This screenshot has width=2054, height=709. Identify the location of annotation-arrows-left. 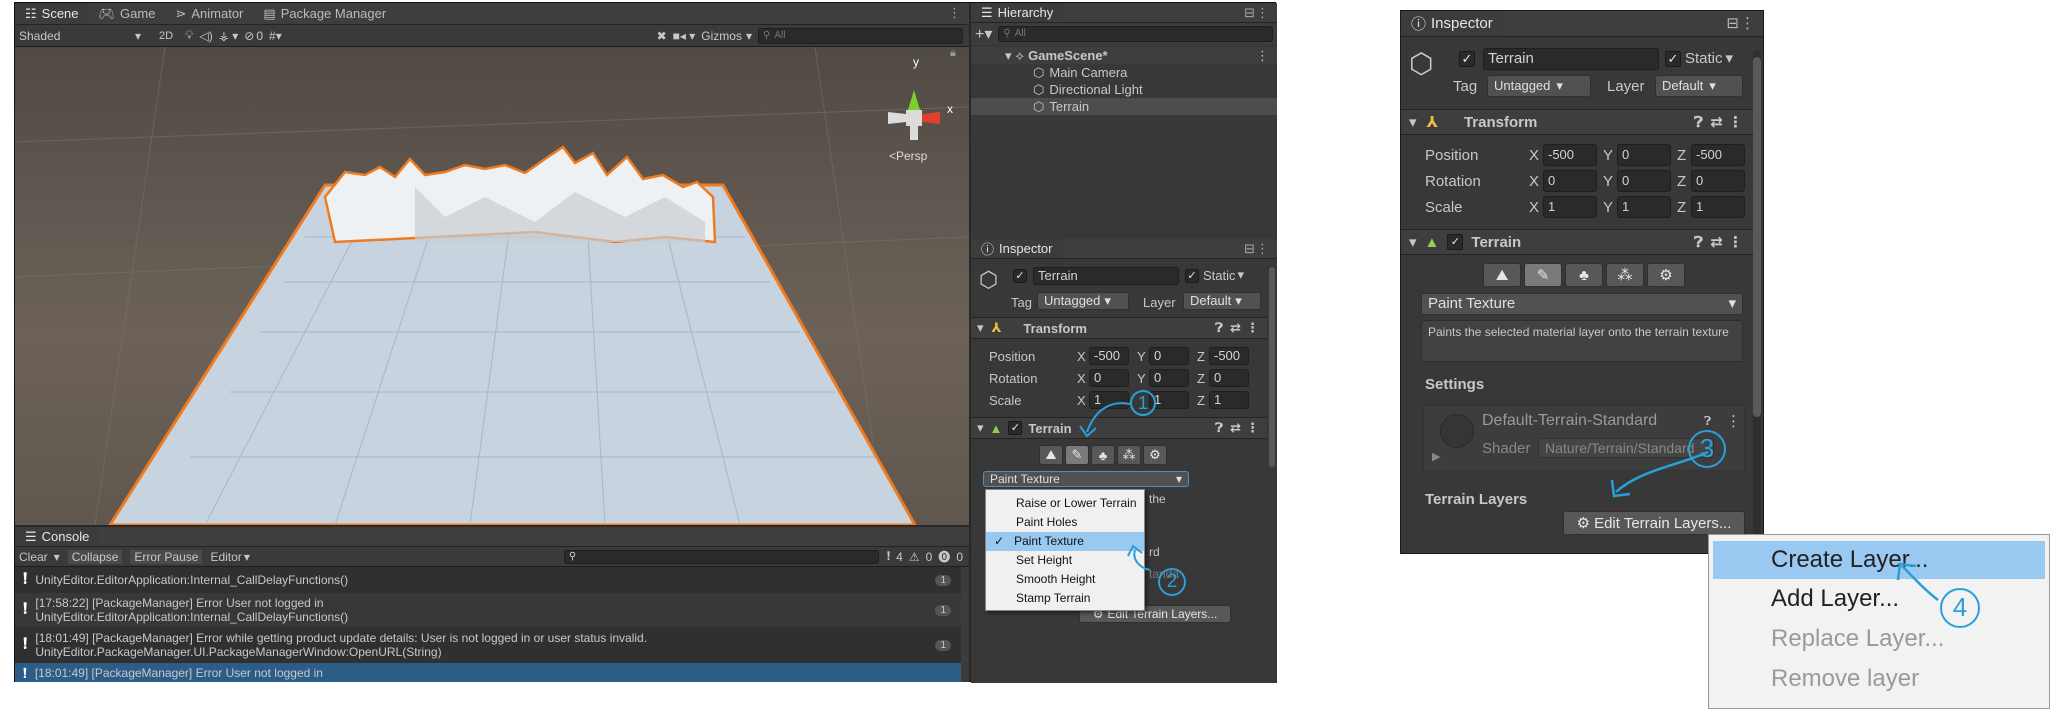
(1115, 486).